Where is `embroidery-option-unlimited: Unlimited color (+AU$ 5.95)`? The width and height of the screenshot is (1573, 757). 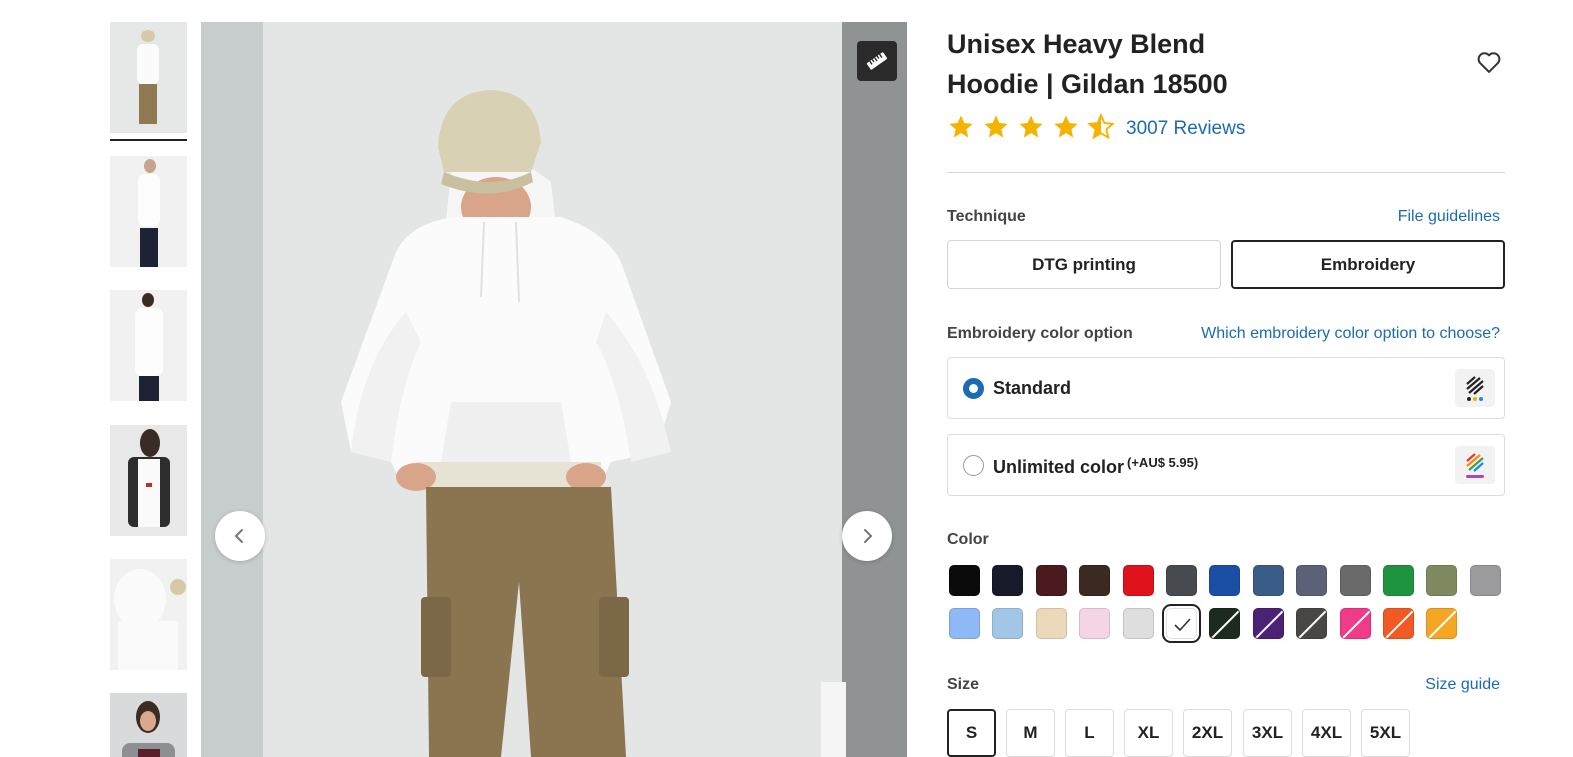 embroidery-option-unlimited: Unlimited color (+AU$ 5.95) is located at coordinates (1226, 465).